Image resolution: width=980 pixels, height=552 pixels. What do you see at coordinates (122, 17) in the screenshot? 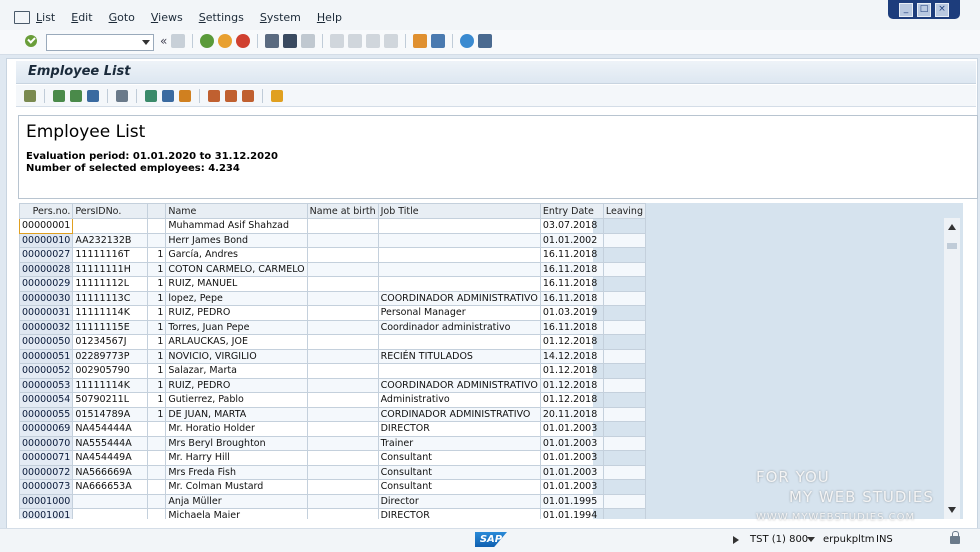
I see `menu-goto: Goto` at bounding box center [122, 17].